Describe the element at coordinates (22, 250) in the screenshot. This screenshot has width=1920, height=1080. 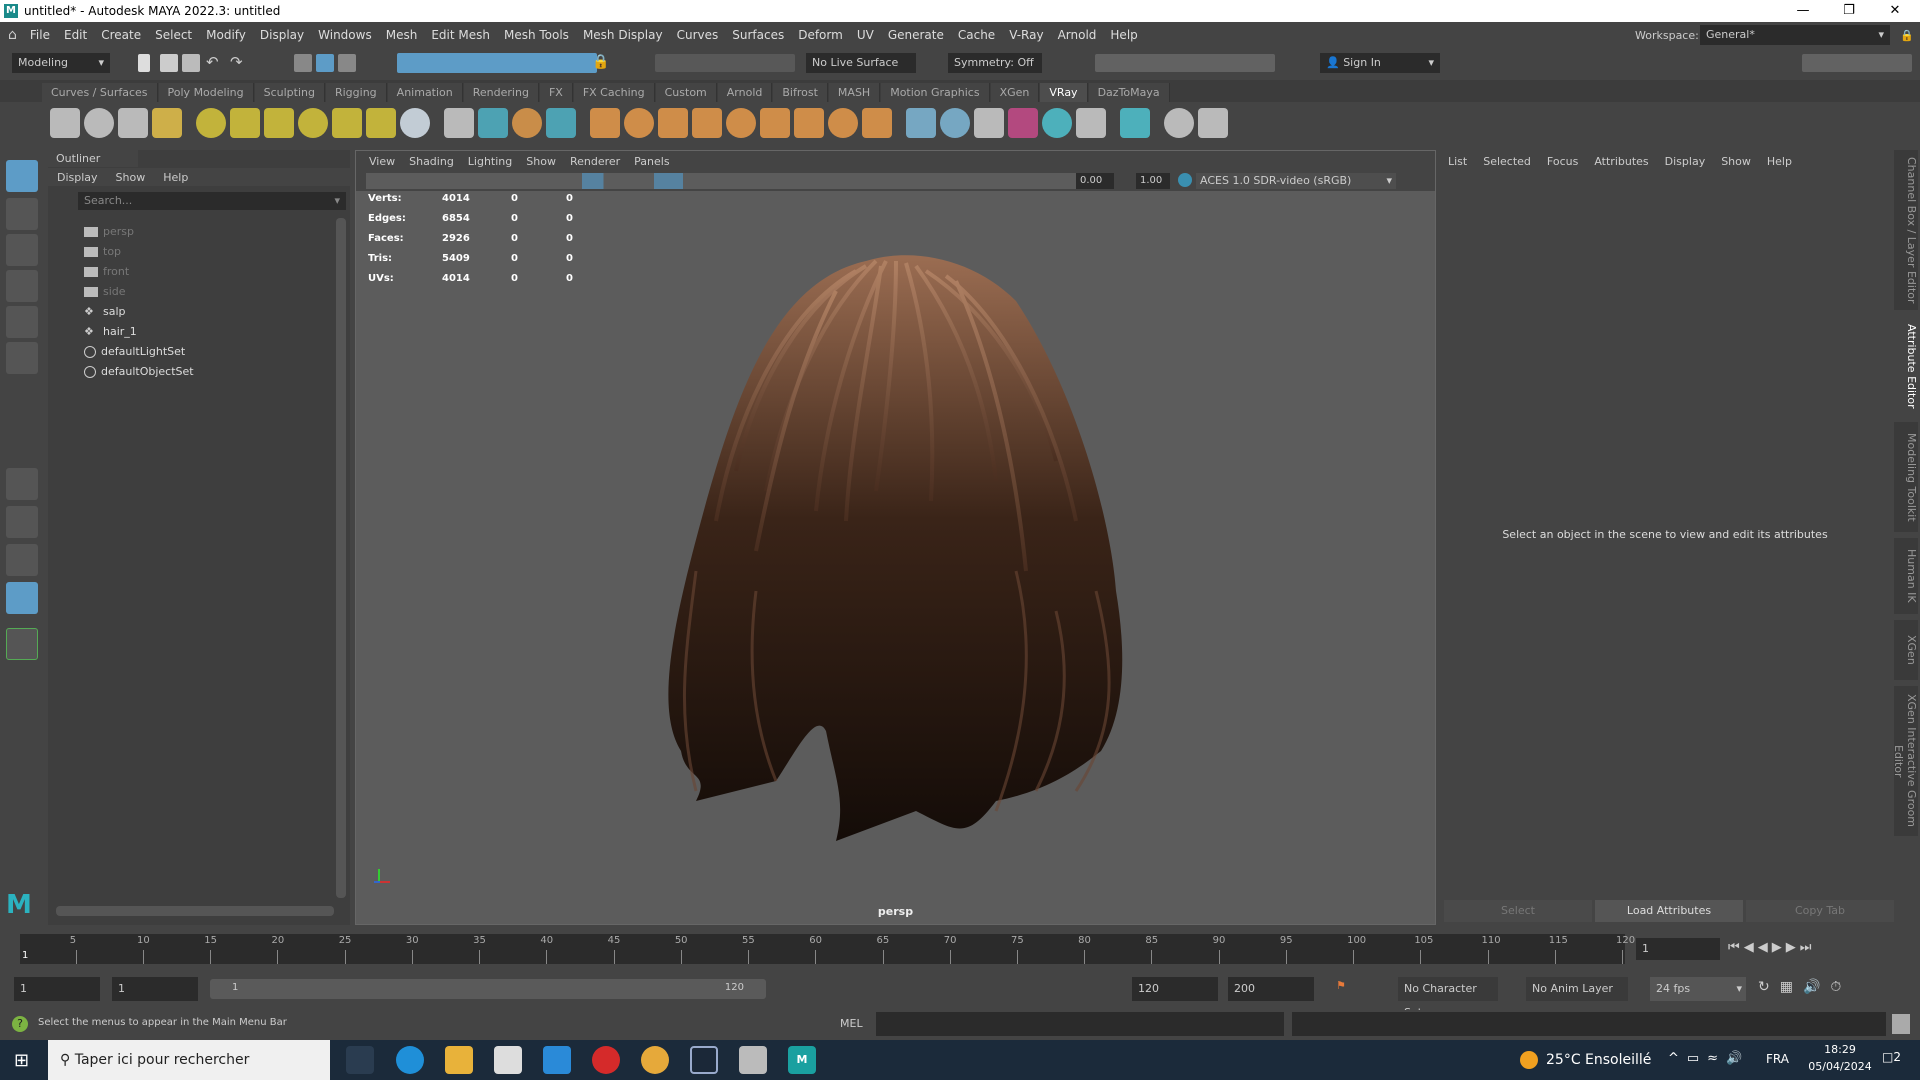
I see `paint-select-tool-icon` at that location.